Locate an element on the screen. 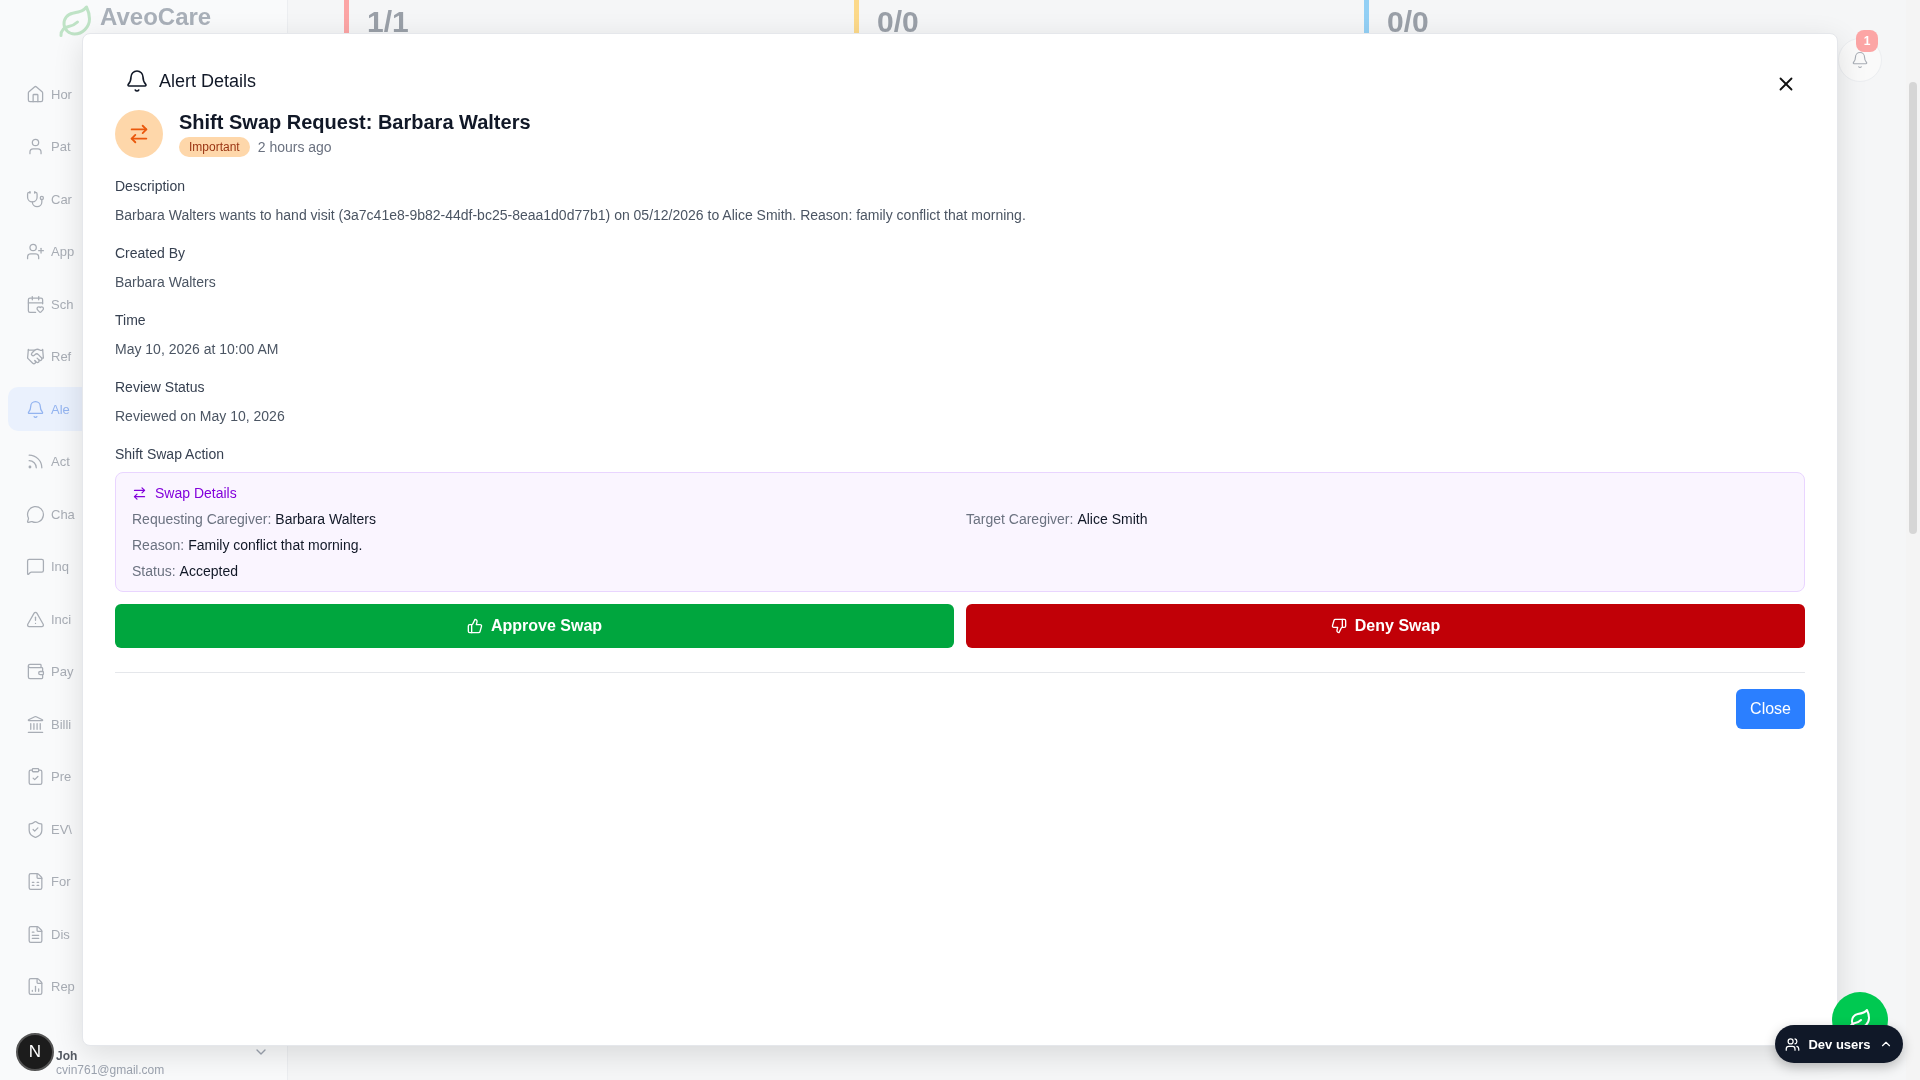 Image resolution: width=1920 pixels, height=1080 pixels. section-value: May 10, 2026 at 10:00 AM is located at coordinates (197, 349).